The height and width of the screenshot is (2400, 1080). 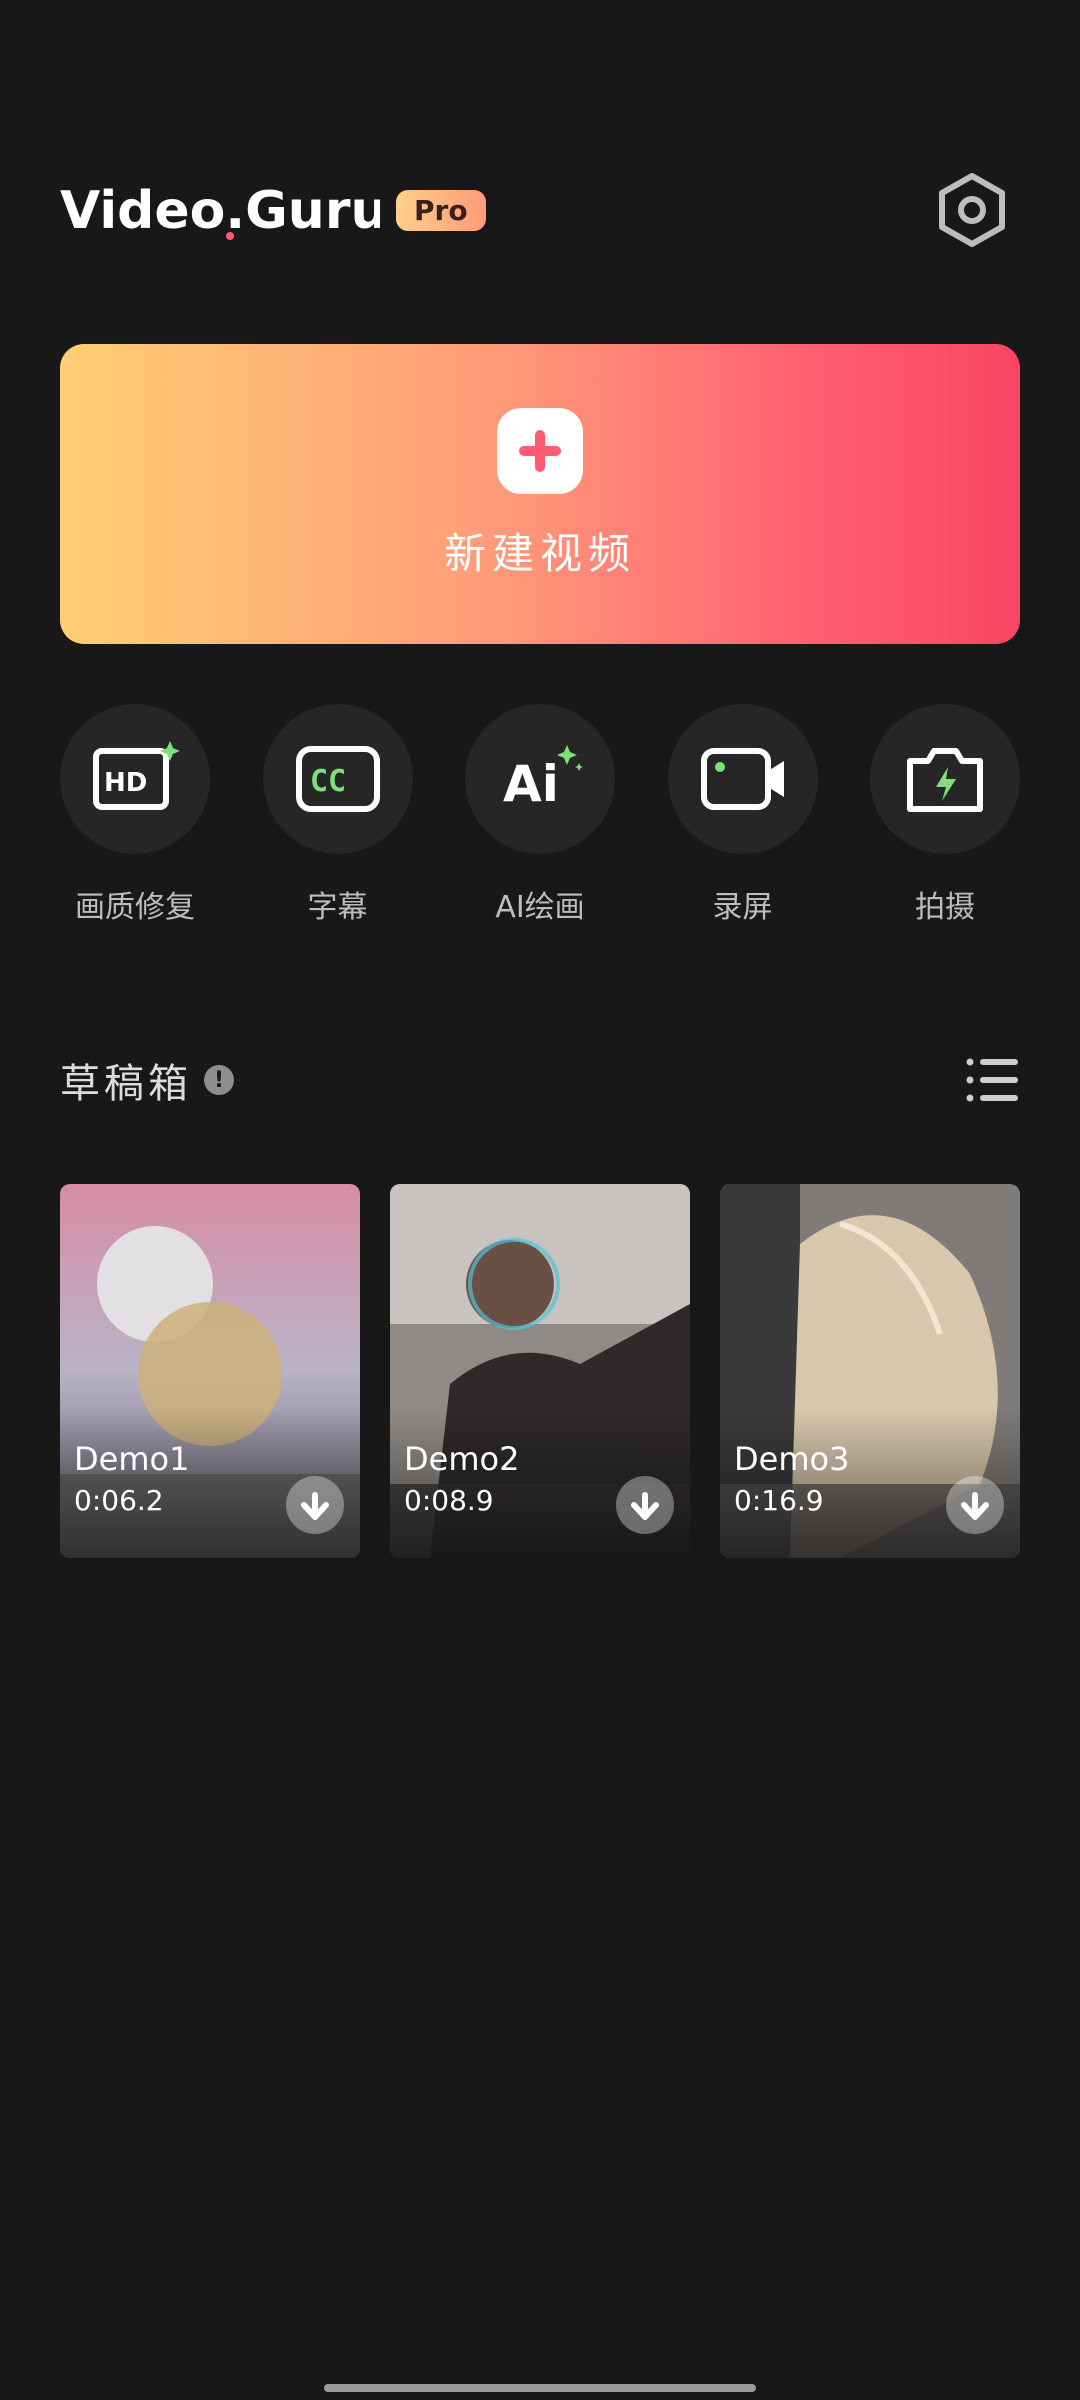 I want to click on tool-label: 字幕, so click(x=337, y=907).